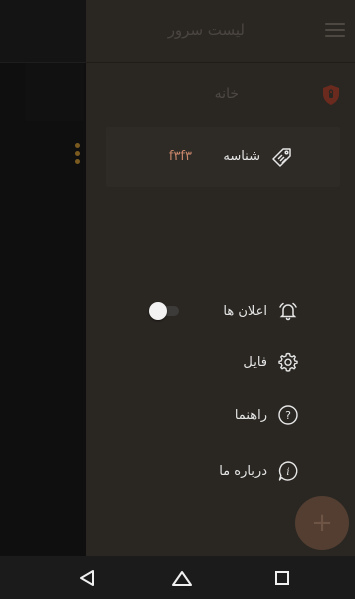  I want to click on system-navigation-bar, so click(177, 577).